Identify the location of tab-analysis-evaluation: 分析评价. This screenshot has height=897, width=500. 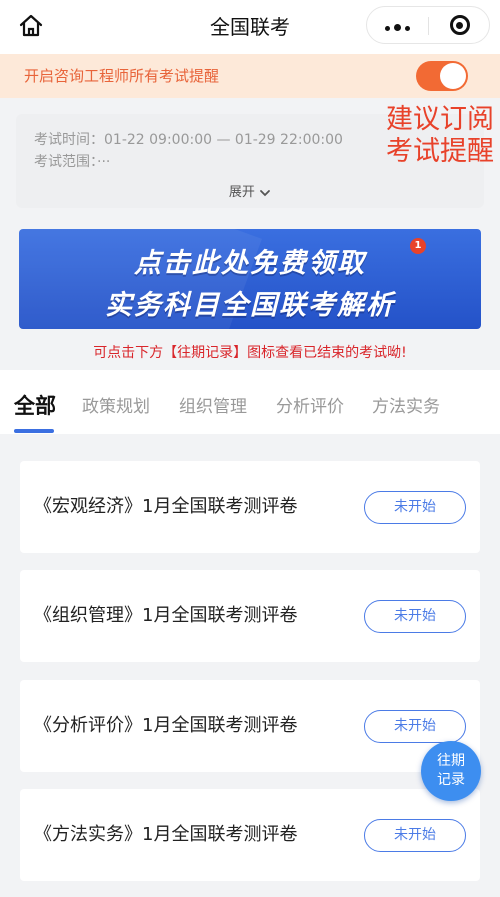
(310, 404).